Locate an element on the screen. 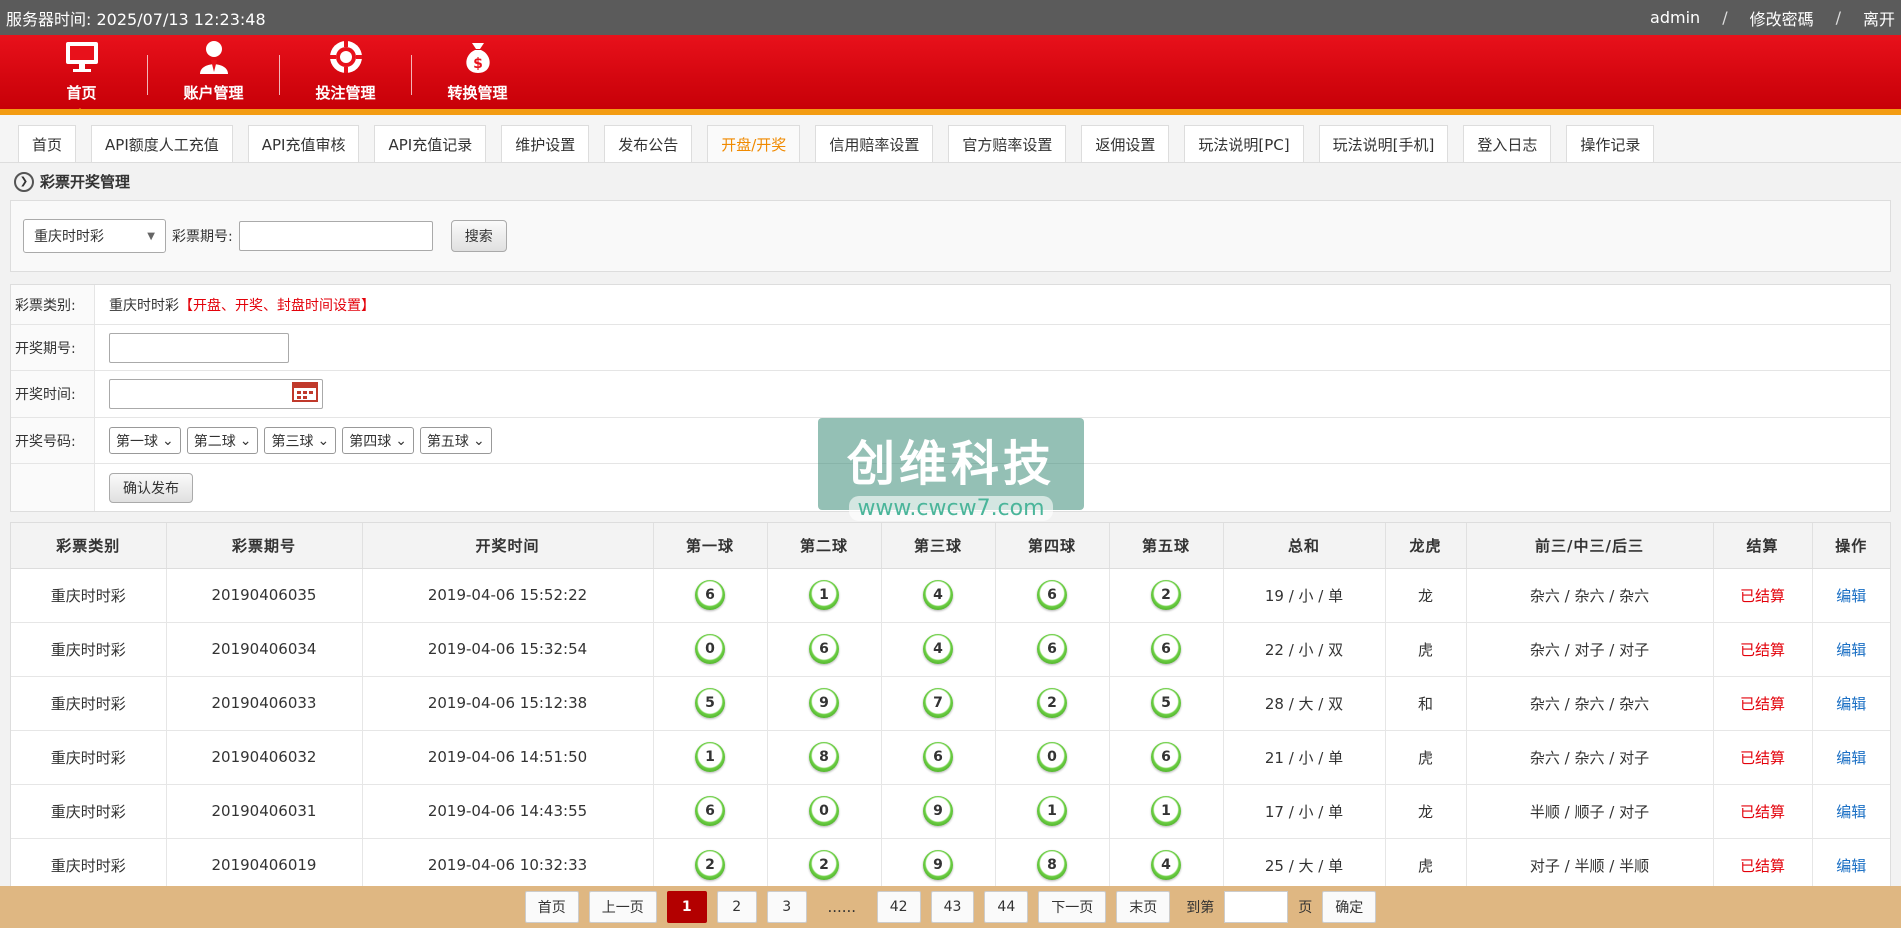 The height and width of the screenshot is (928, 1901). cell-b1: 1 is located at coordinates (710, 757).